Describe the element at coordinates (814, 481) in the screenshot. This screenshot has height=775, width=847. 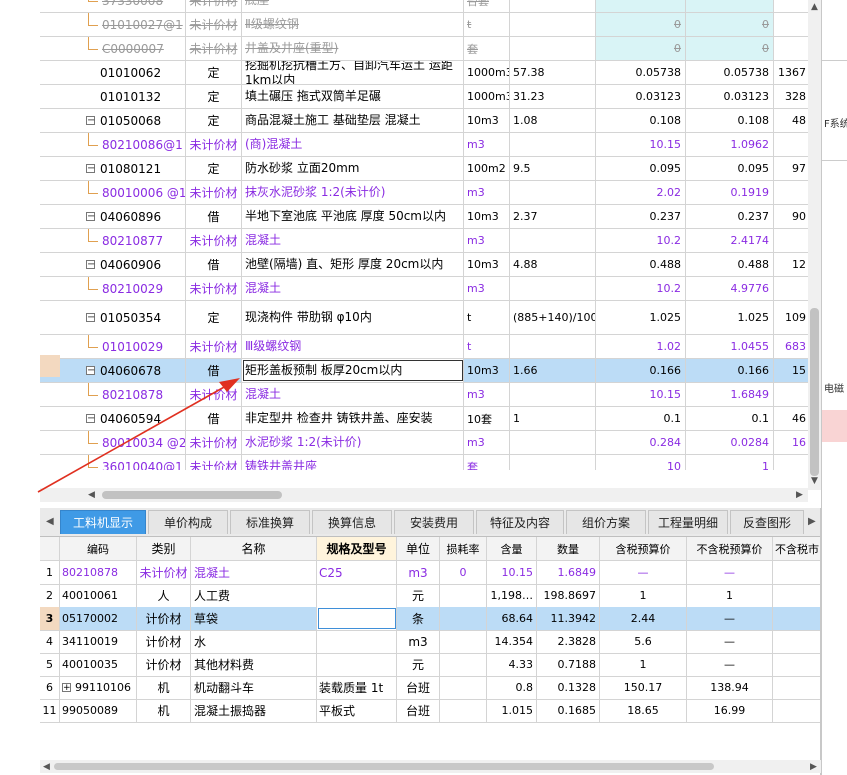
I see `scroll-down-arrow-icon: ▼` at that location.